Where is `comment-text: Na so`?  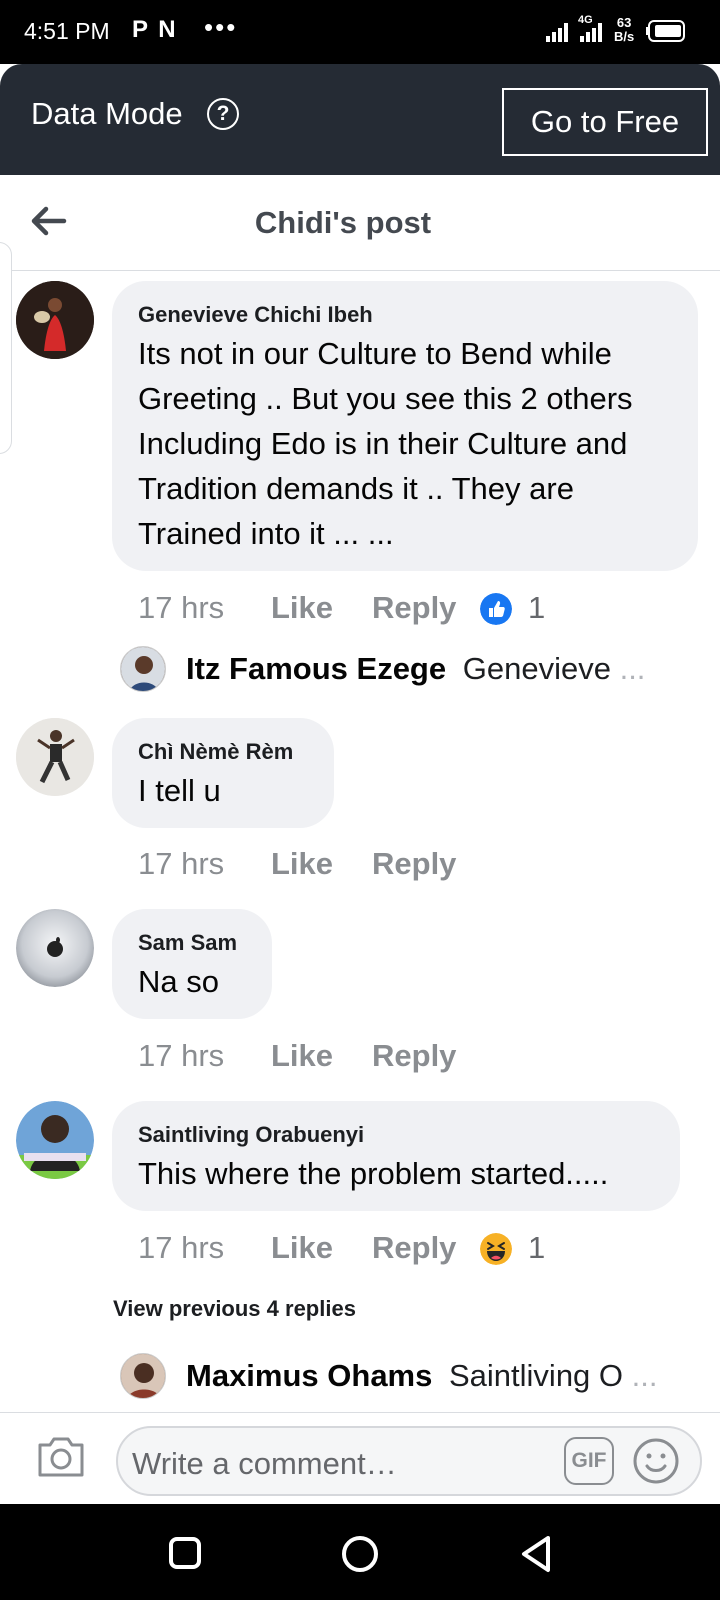
comment-text: Na so is located at coordinates (178, 981).